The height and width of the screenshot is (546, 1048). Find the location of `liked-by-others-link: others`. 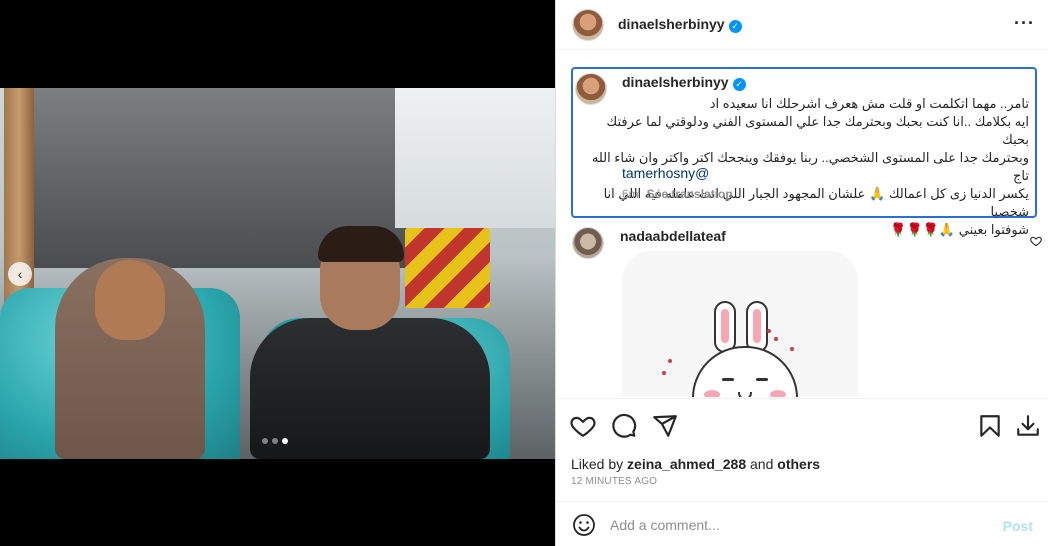

liked-by-others-link: others is located at coordinates (798, 464).